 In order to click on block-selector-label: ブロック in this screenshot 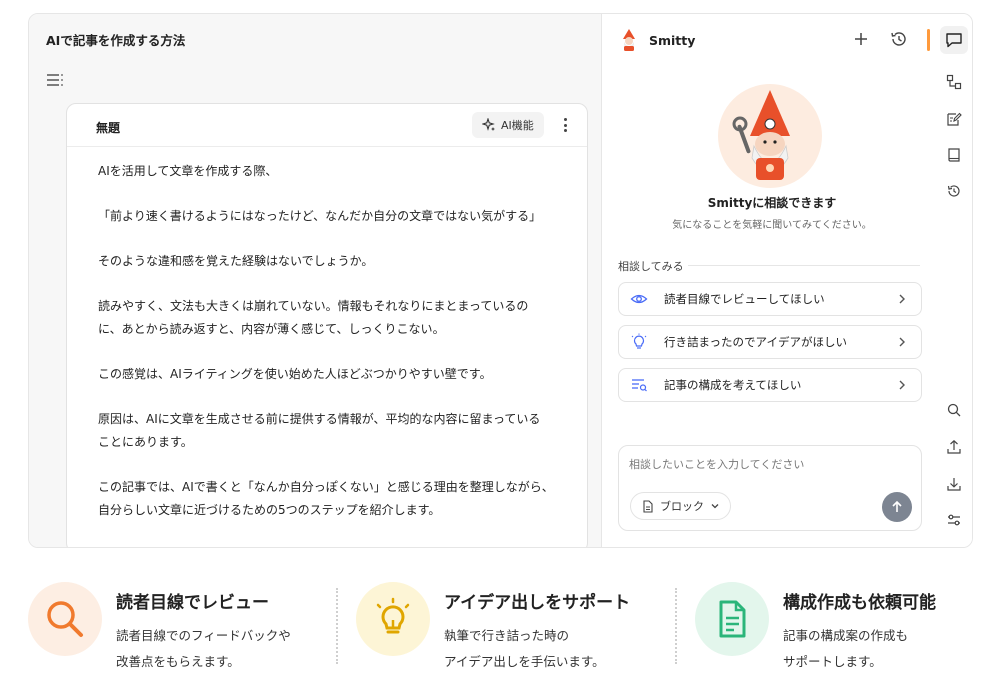, I will do `click(682, 506)`.